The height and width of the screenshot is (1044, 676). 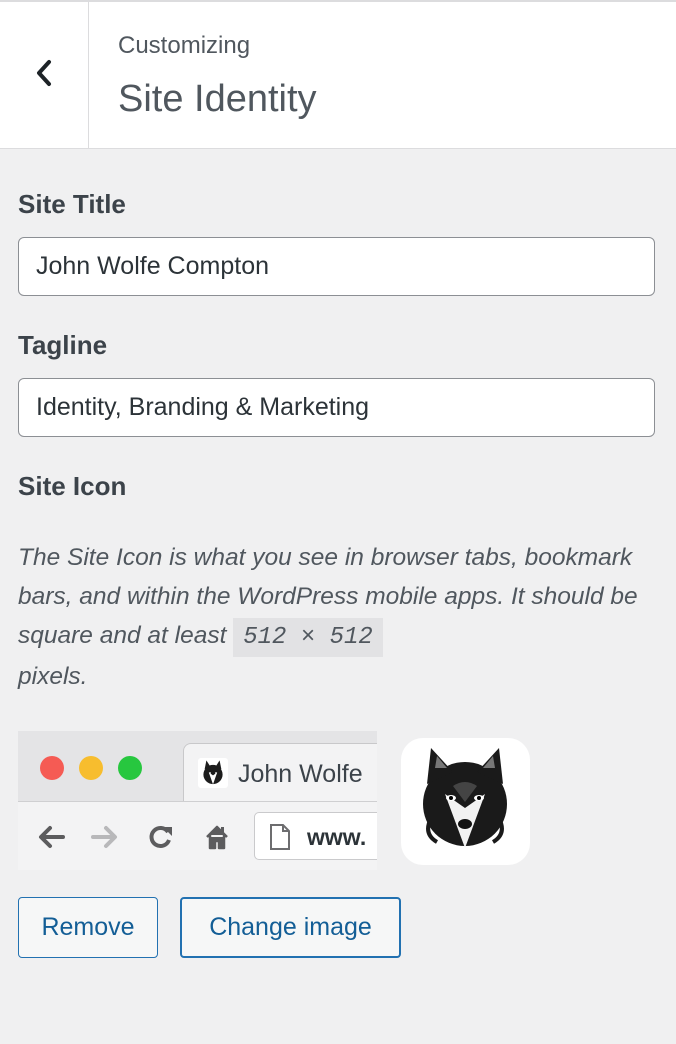 I want to click on close-dot, so click(x=52, y=768).